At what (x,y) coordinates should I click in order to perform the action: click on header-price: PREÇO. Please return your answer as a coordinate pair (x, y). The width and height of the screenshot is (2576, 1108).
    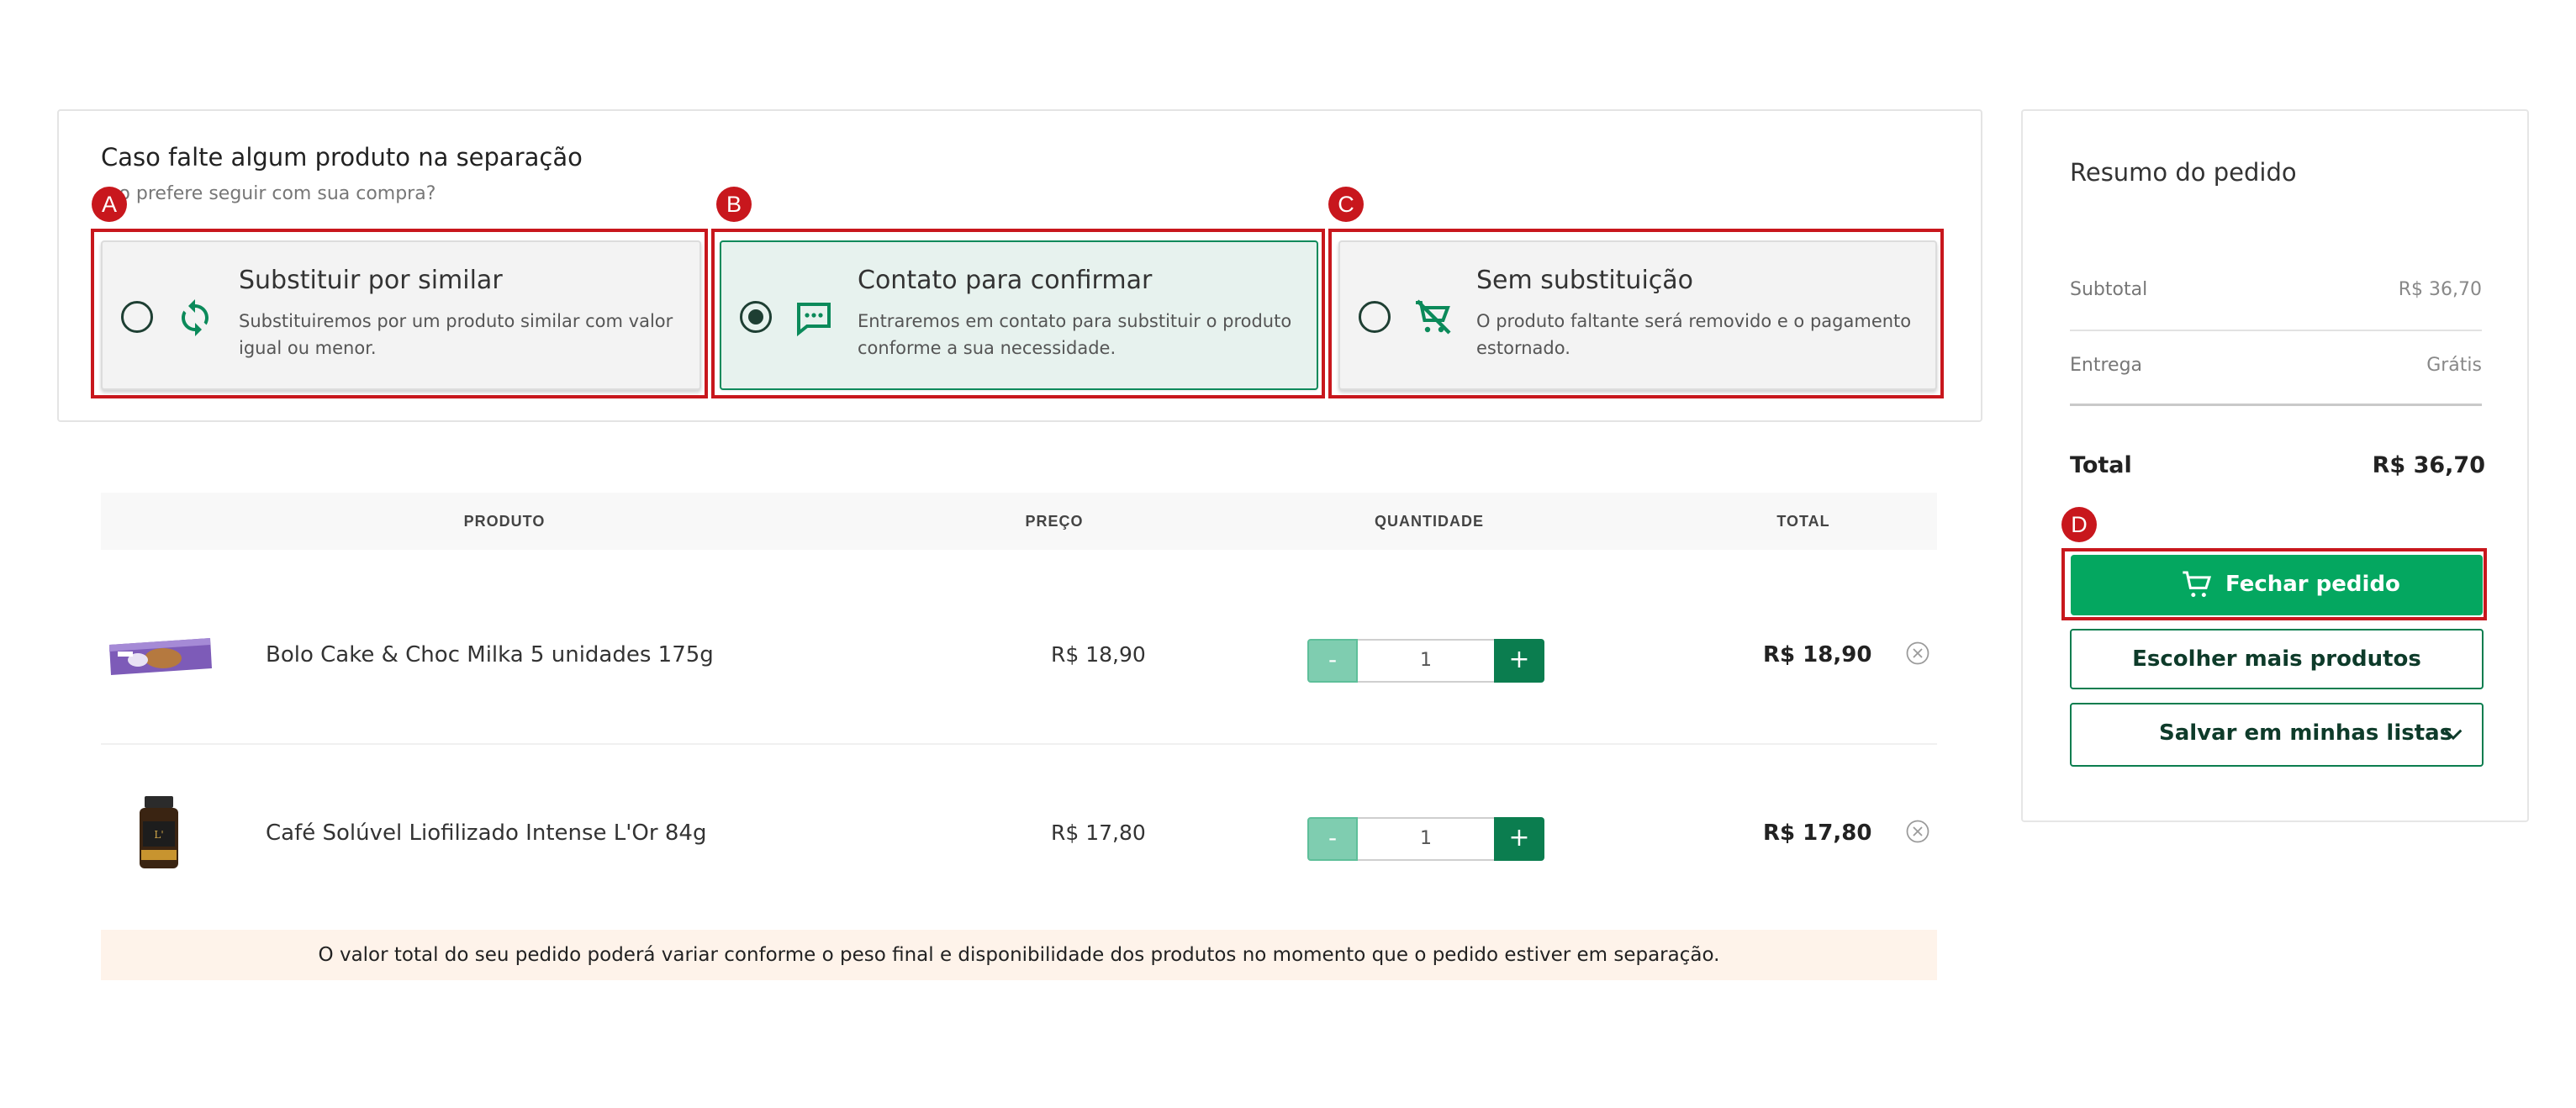
    Looking at the image, I should click on (1054, 521).